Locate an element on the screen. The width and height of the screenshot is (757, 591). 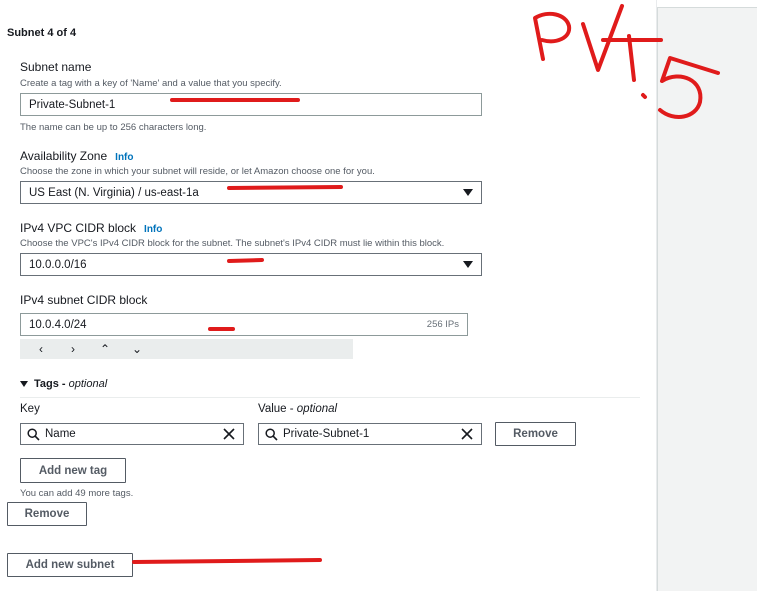
remove-subnet-button: Remove is located at coordinates (47, 514).